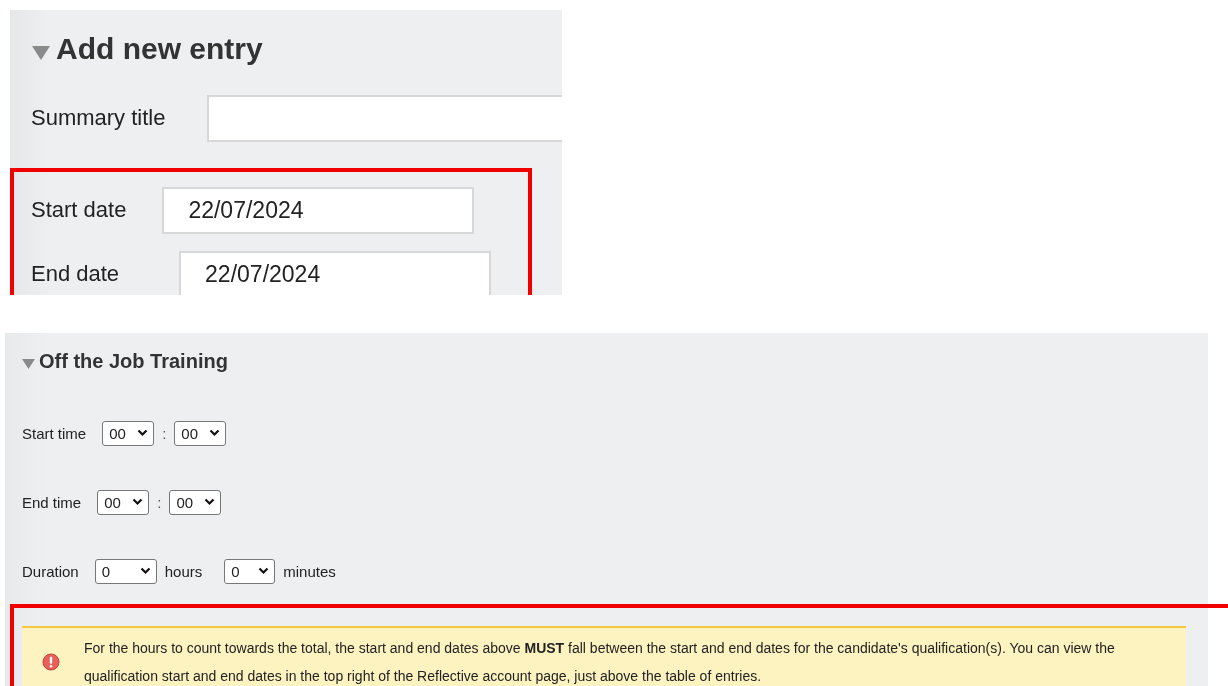 The height and width of the screenshot is (686, 1228). Describe the element at coordinates (159, 49) in the screenshot. I see `panel-title: Add new entry` at that location.